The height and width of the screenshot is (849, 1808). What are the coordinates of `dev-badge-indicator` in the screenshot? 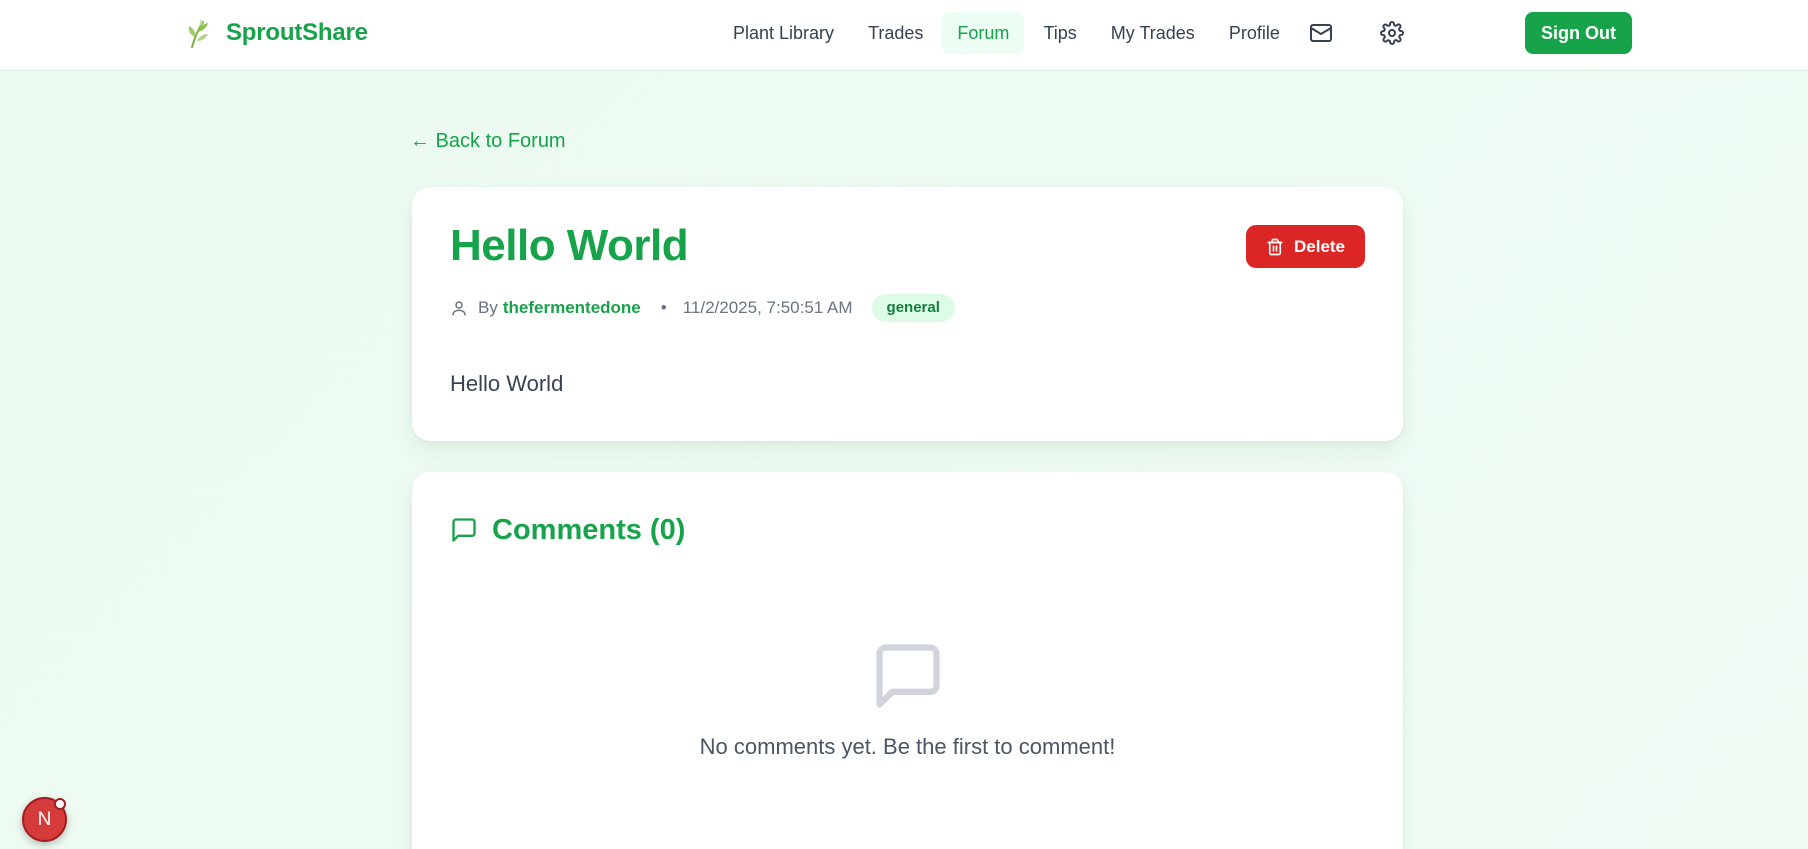 It's located at (60, 804).